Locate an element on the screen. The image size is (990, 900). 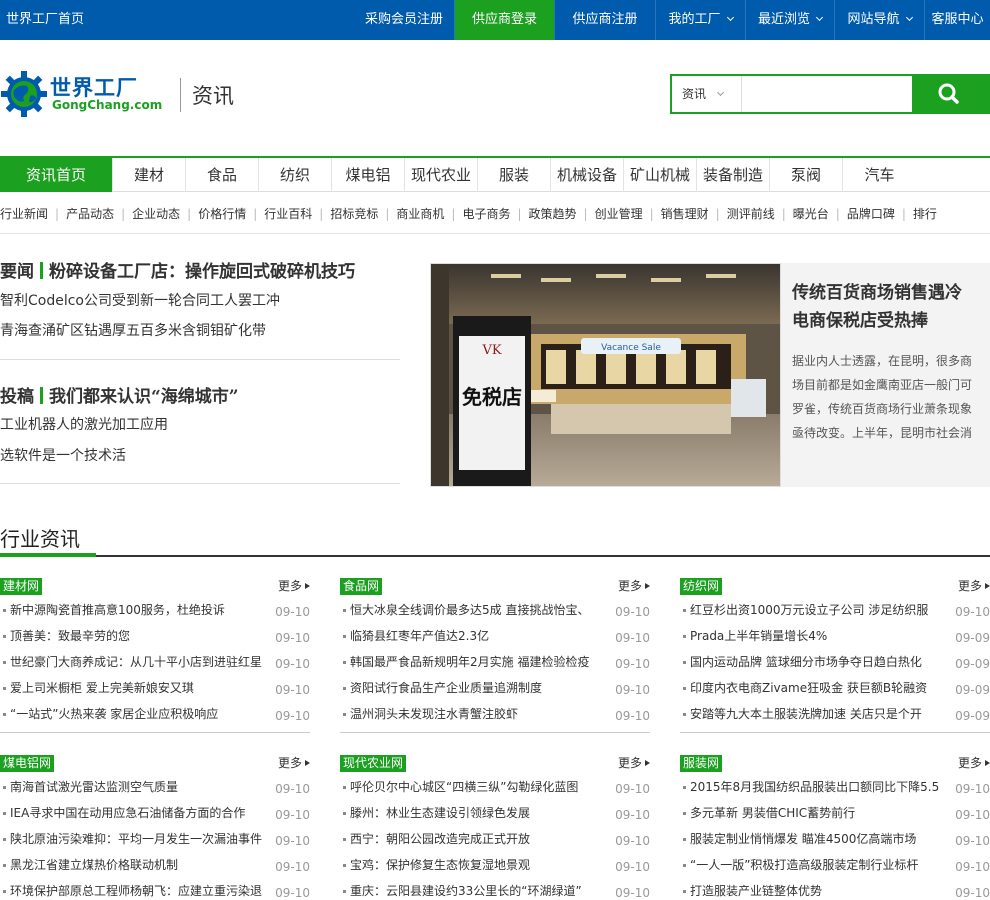
list-item: IEA寻求中国在动用应急石油储备方面的合作 09-10 is located at coordinates (155, 813).